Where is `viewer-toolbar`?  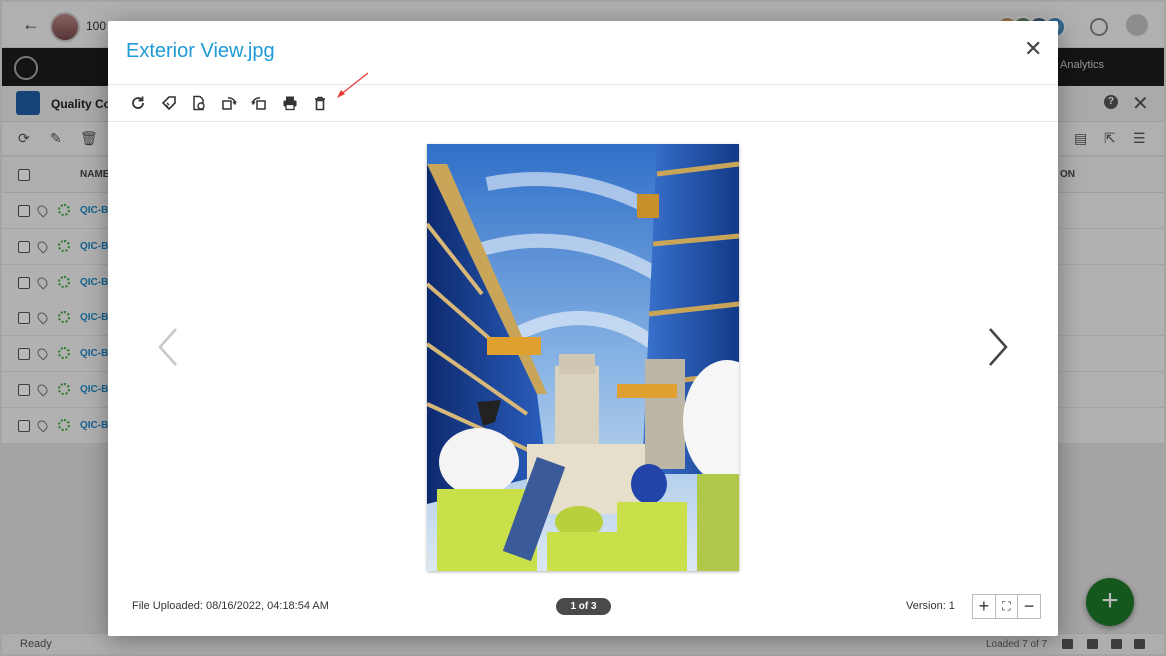
viewer-toolbar is located at coordinates (583, 103).